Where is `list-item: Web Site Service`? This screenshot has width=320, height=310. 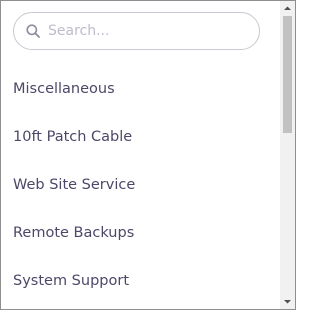
list-item: Web Site Service is located at coordinates (140, 185).